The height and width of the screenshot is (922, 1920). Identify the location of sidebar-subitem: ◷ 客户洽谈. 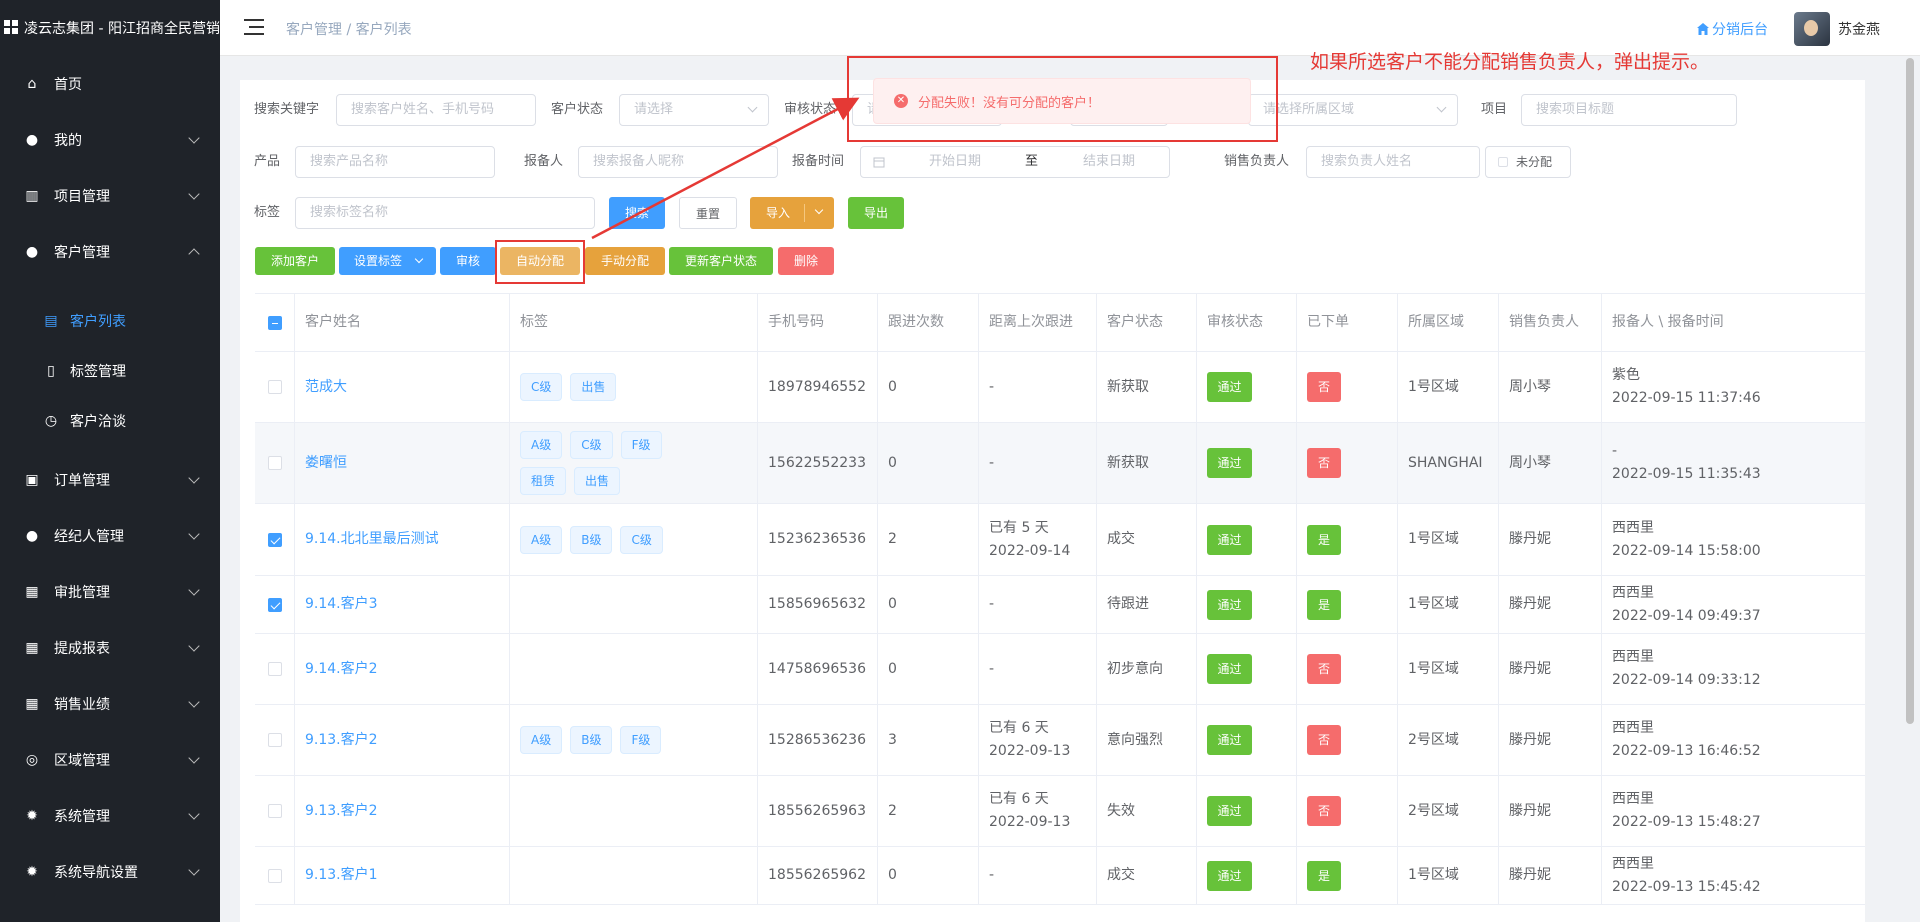
(110, 421).